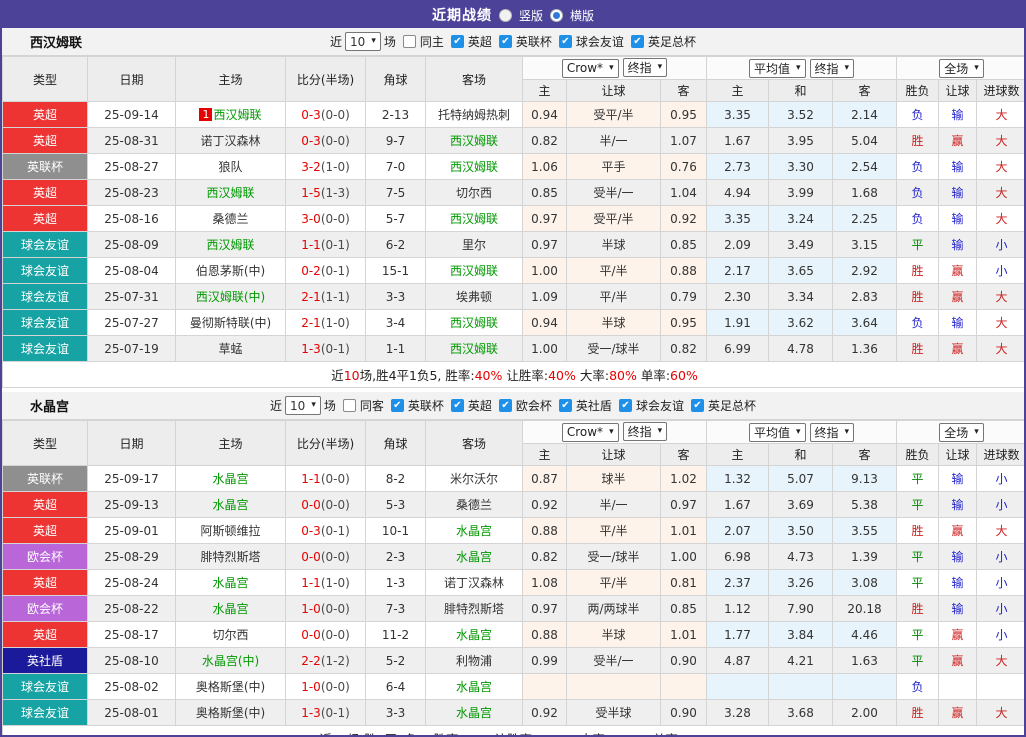 This screenshot has width=1026, height=737. What do you see at coordinates (683, 348) in the screenshot?
I see `handicap-away-odds: 0.82` at bounding box center [683, 348].